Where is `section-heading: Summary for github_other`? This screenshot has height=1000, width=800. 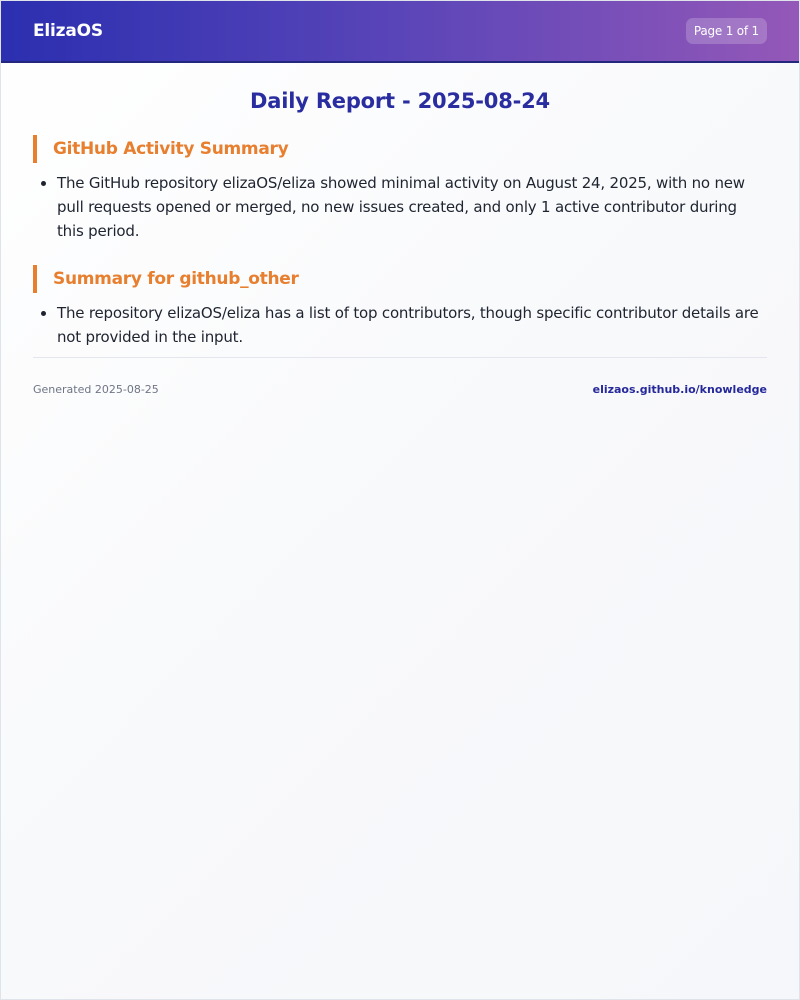
section-heading: Summary for github_other is located at coordinates (400, 279).